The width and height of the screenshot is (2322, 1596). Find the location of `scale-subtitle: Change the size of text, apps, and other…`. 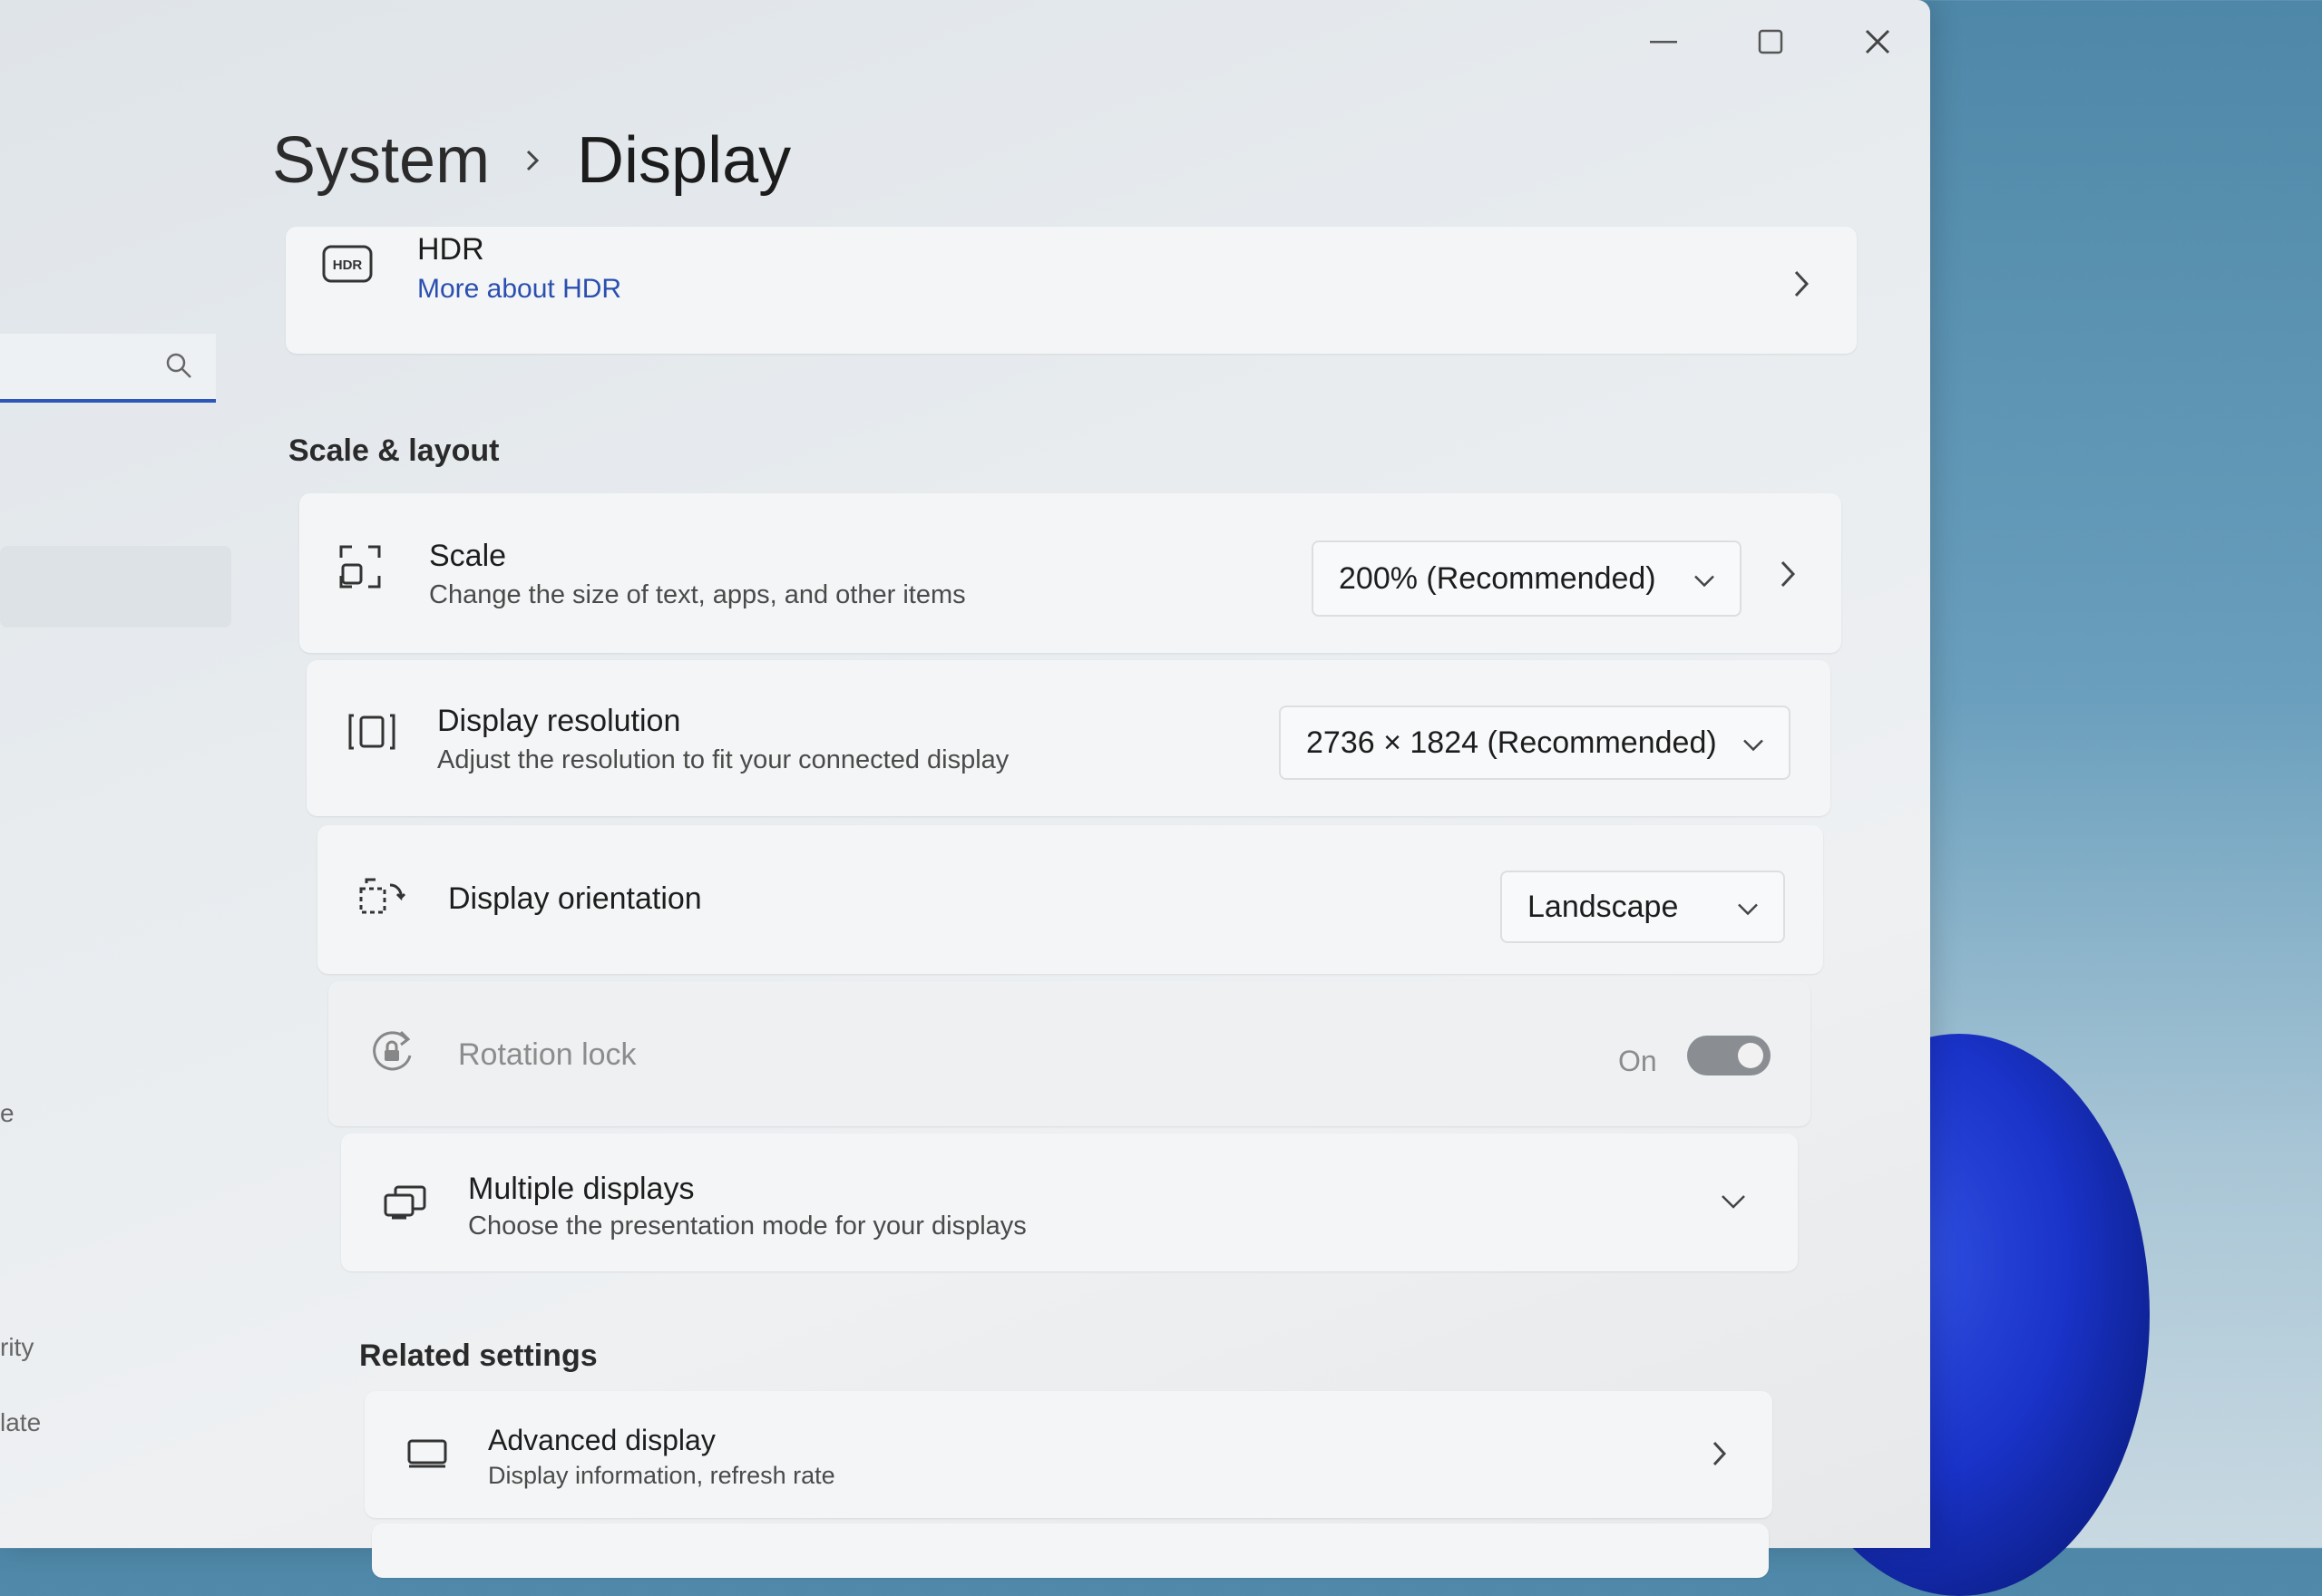

scale-subtitle: Change the size of text, apps, and other… is located at coordinates (697, 594).